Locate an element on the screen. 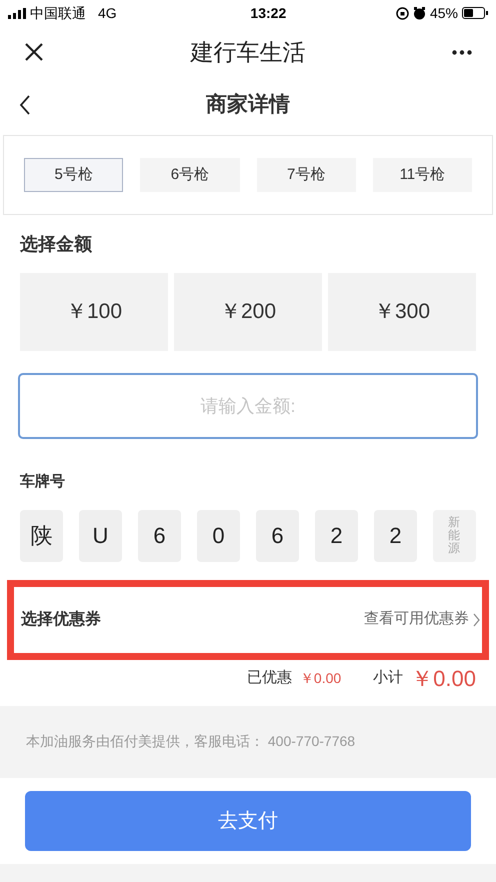 The width and height of the screenshot is (496, 882). plate-cell: U is located at coordinates (100, 536).